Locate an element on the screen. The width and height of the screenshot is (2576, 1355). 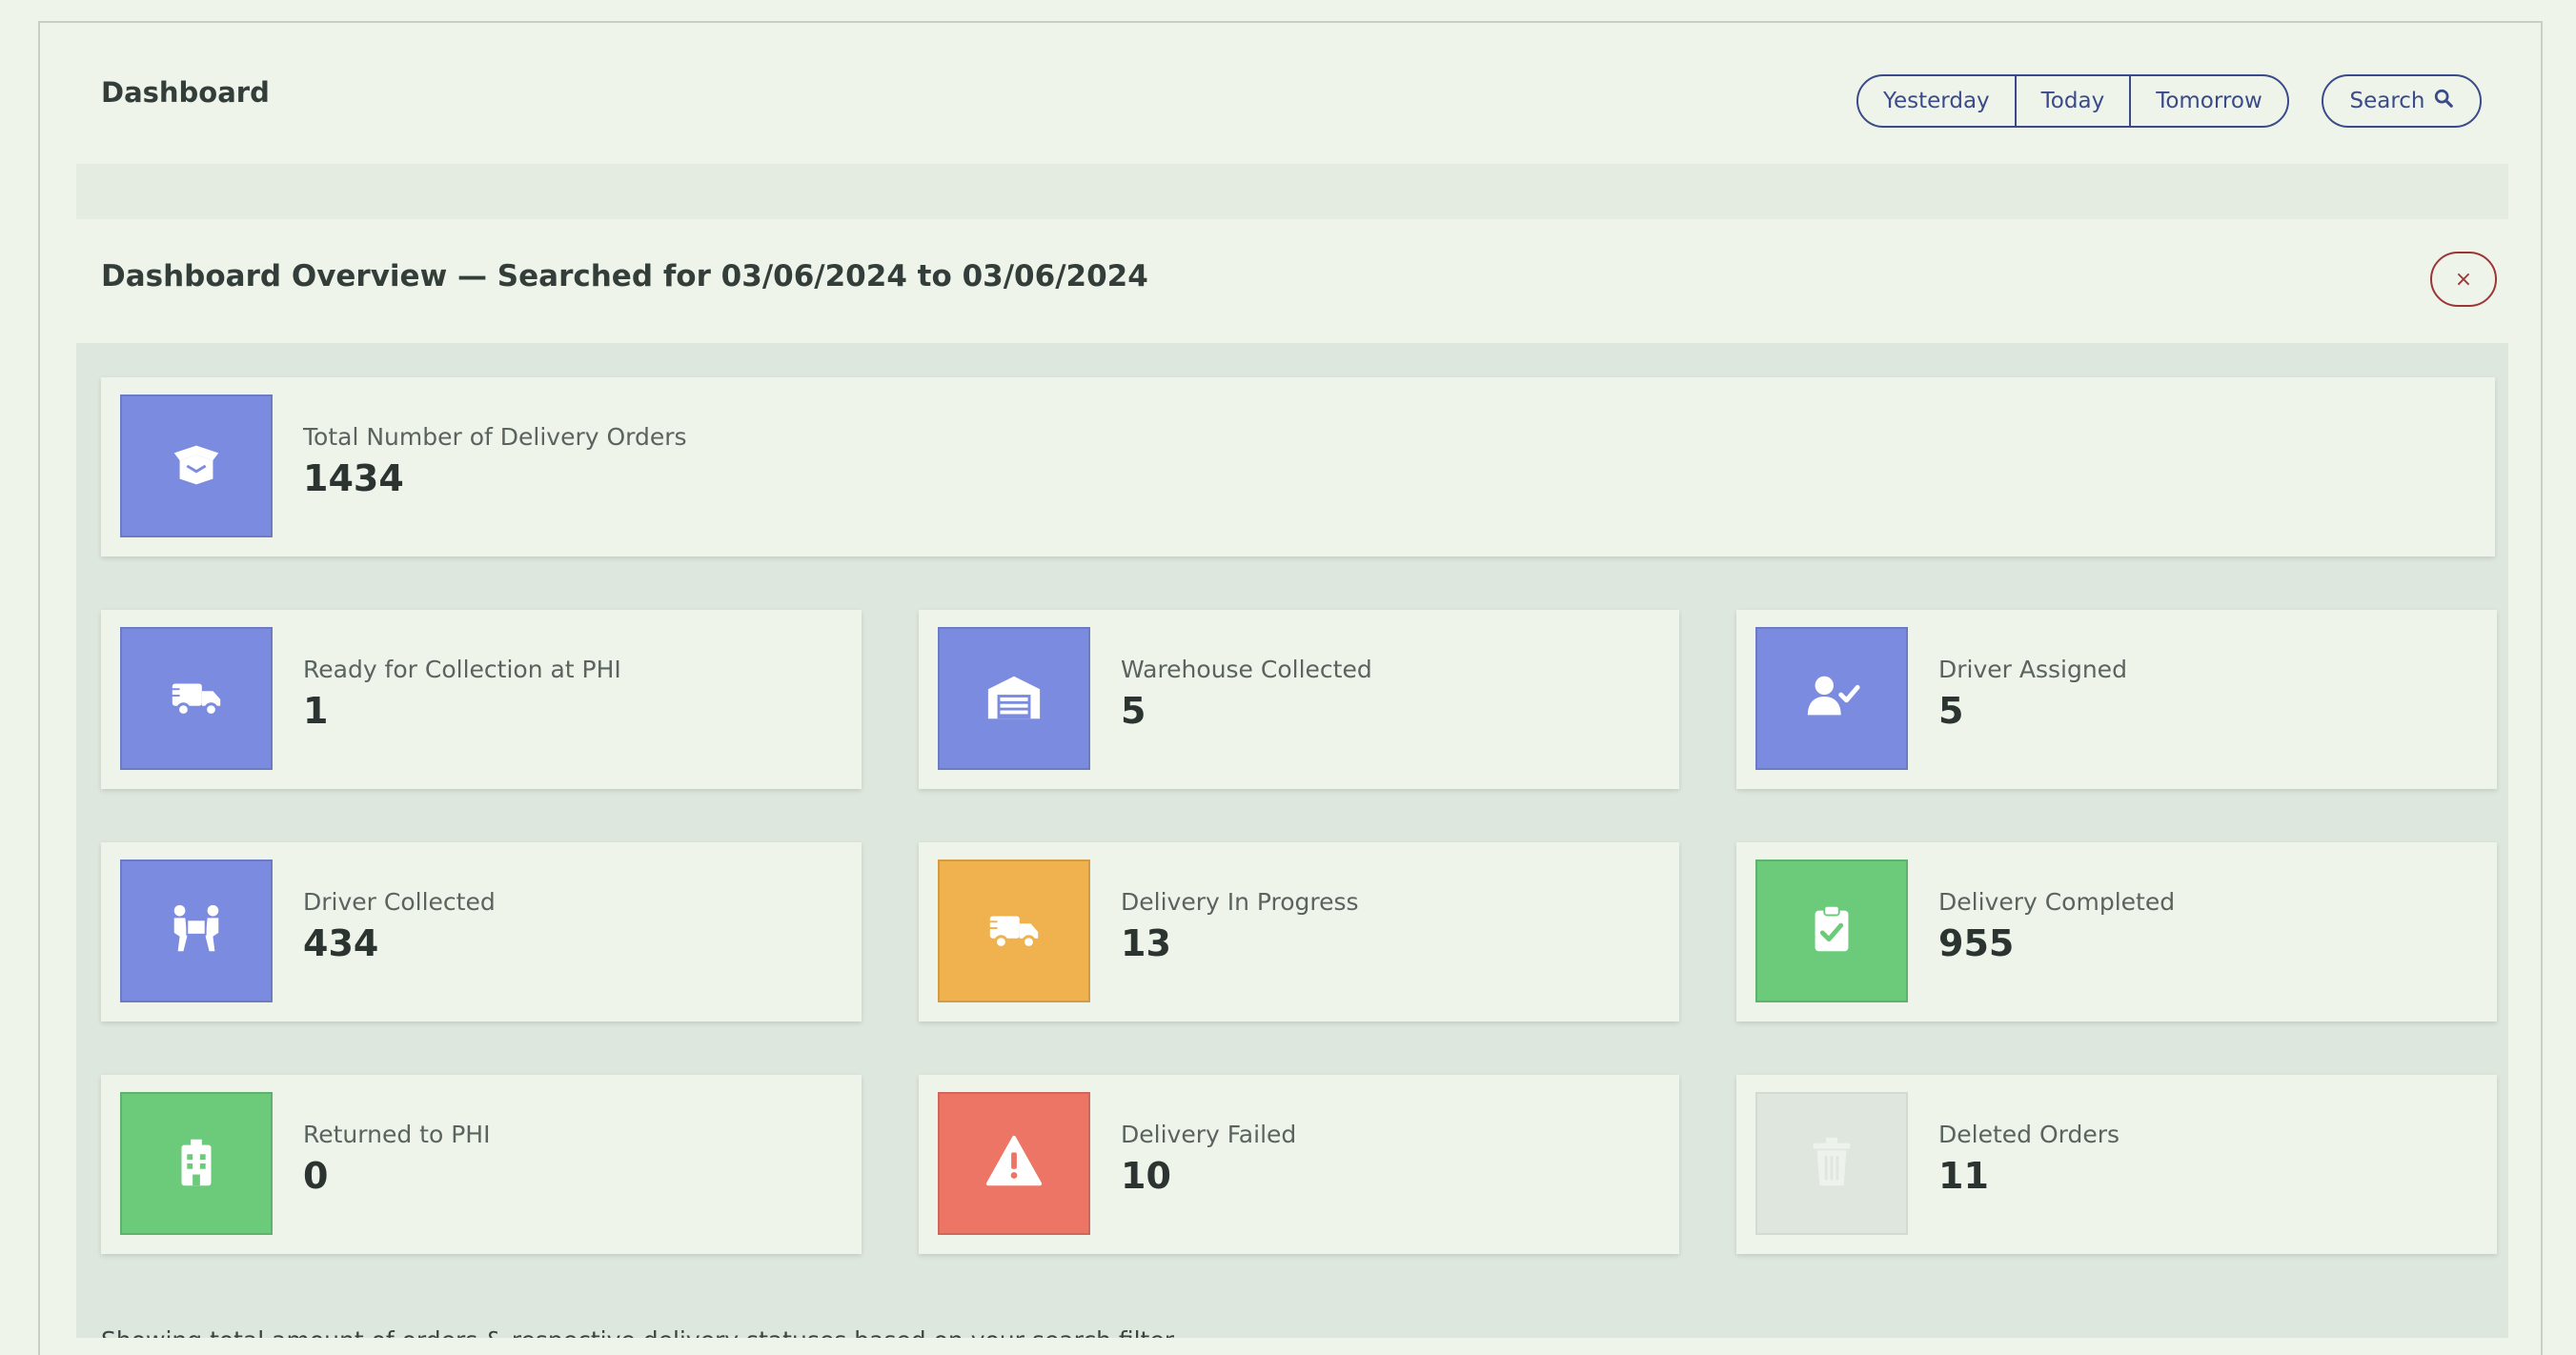
card-returned-to-phi: Returned to PHI 0 is located at coordinates (481, 1164).